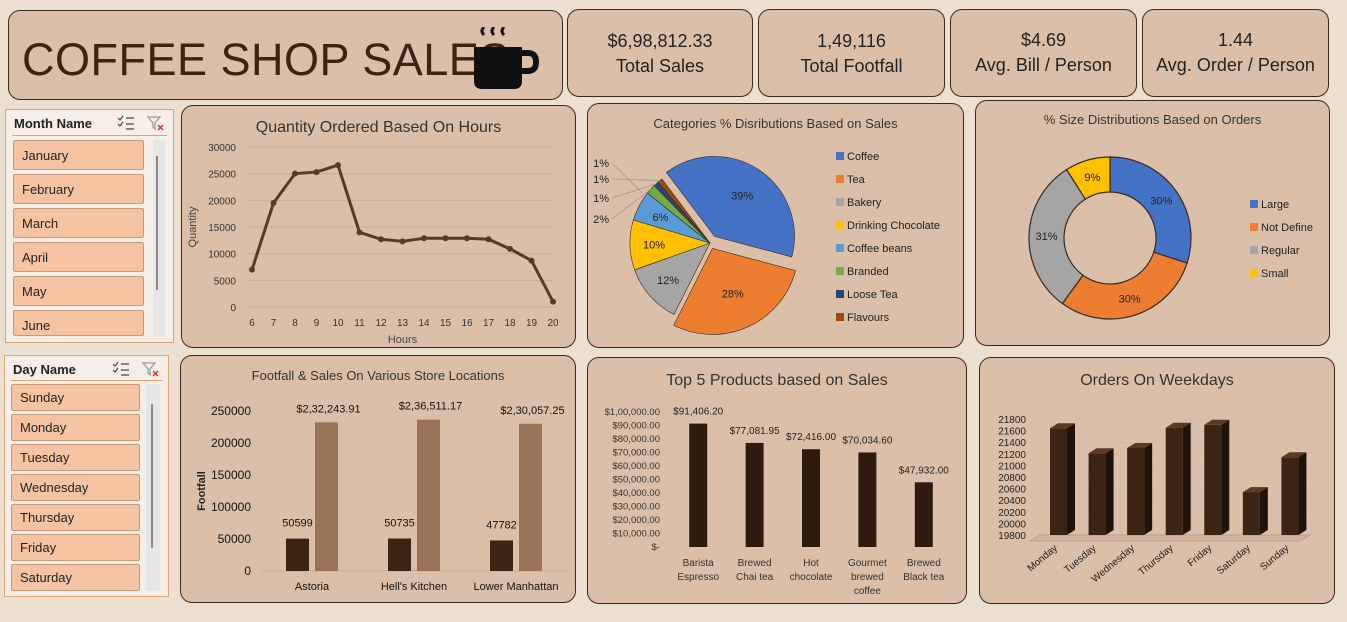 The width and height of the screenshot is (1347, 622). I want to click on y-tick-label: 19800, so click(1012, 536).